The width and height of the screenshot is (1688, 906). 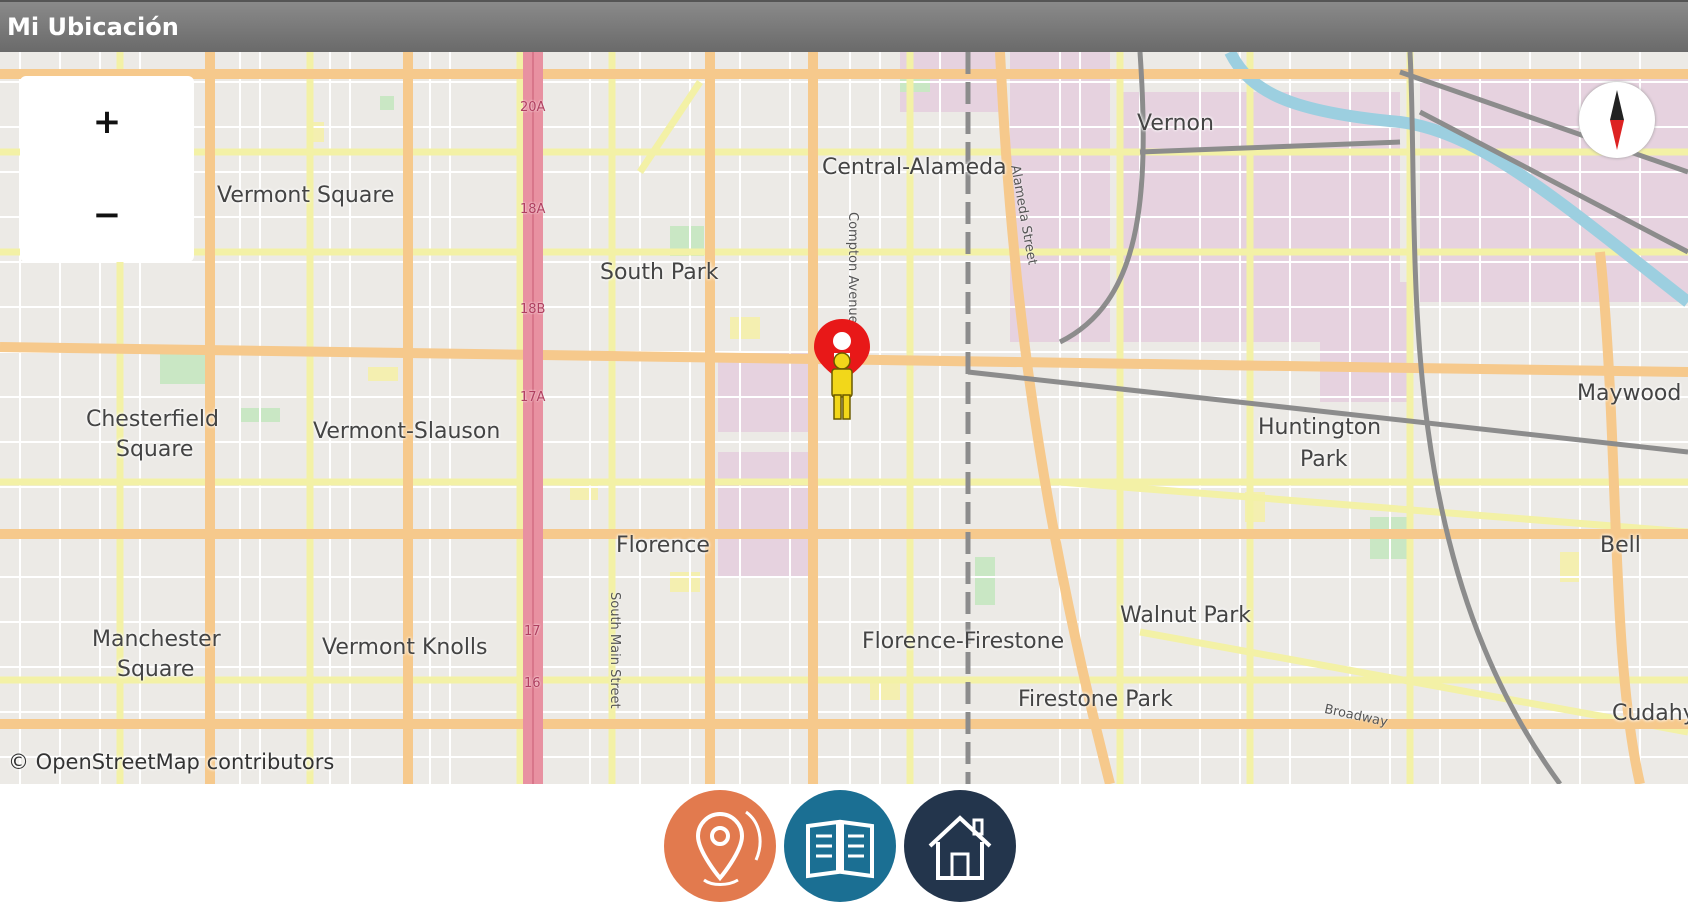 What do you see at coordinates (532, 631) in the screenshot?
I see `highway-shield: 17` at bounding box center [532, 631].